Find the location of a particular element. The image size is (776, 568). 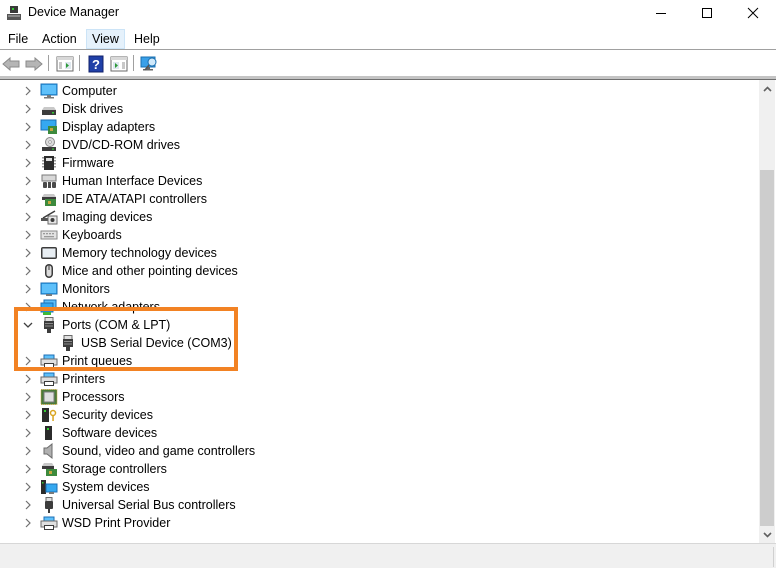

status-bar is located at coordinates (388, 555).